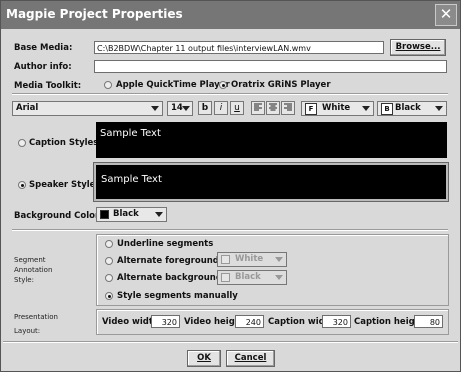 The width and height of the screenshot is (461, 372). What do you see at coordinates (336, 321) in the screenshot?
I see `caption-width-input: 320` at bounding box center [336, 321].